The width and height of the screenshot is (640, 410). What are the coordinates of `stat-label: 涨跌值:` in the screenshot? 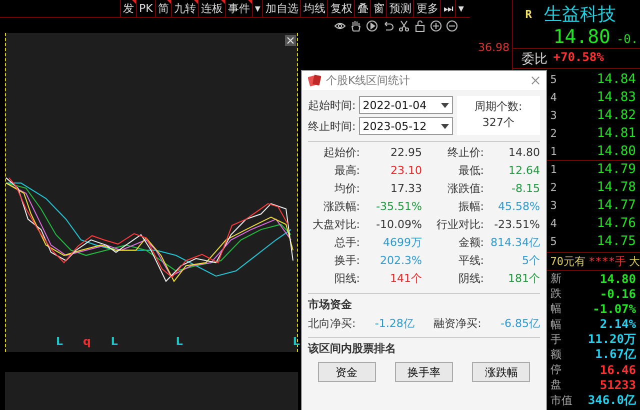 It's located at (465, 189).